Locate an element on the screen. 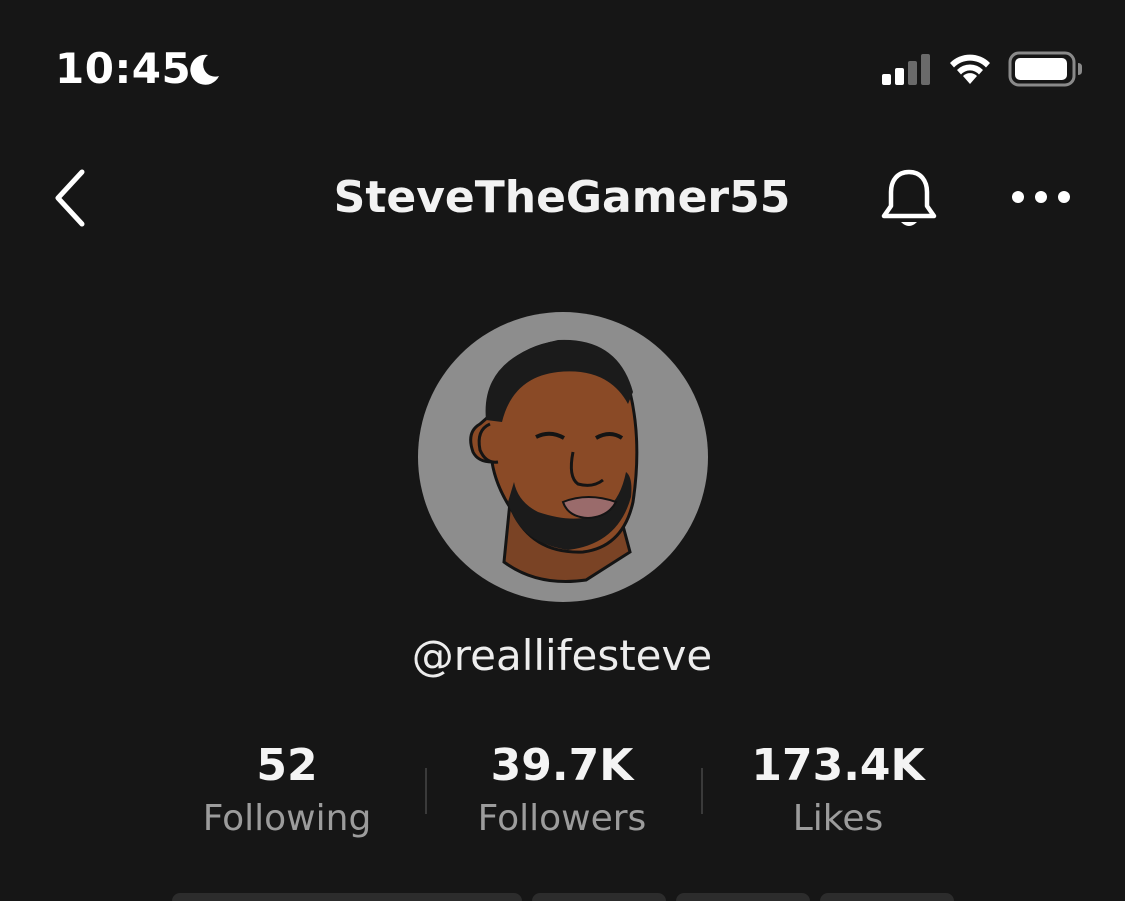 The height and width of the screenshot is (901, 1125). chevron-left-icon is located at coordinates (70, 198).